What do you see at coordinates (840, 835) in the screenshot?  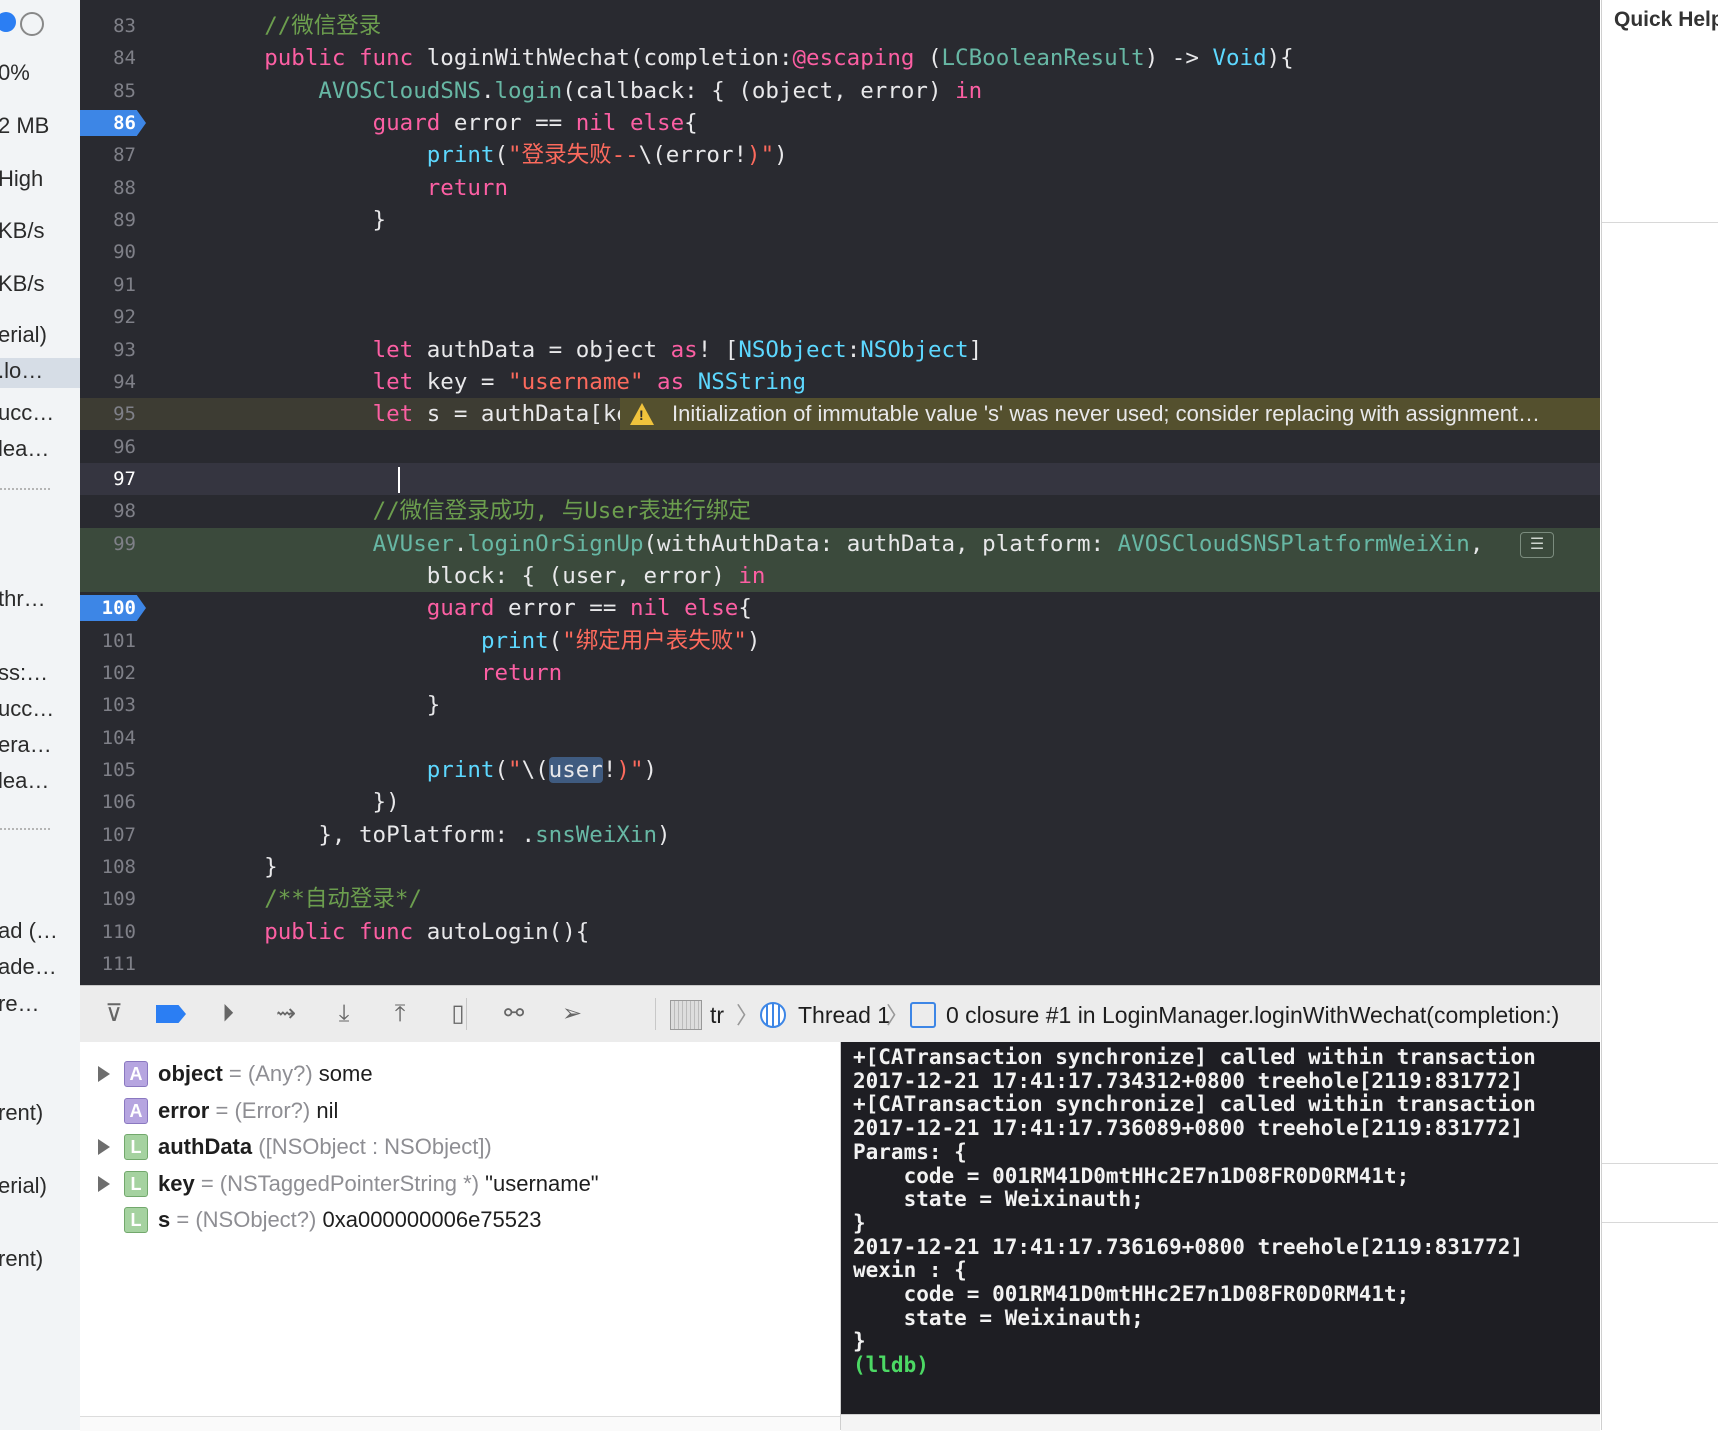 I see `code-line: 107 }, toPlatform: .snsWeiXin)` at bounding box center [840, 835].